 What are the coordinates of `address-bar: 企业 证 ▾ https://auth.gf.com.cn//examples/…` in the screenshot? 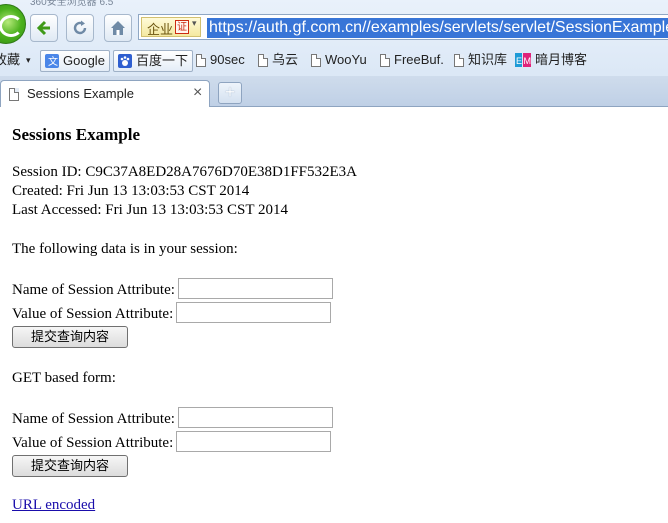 It's located at (403, 27).